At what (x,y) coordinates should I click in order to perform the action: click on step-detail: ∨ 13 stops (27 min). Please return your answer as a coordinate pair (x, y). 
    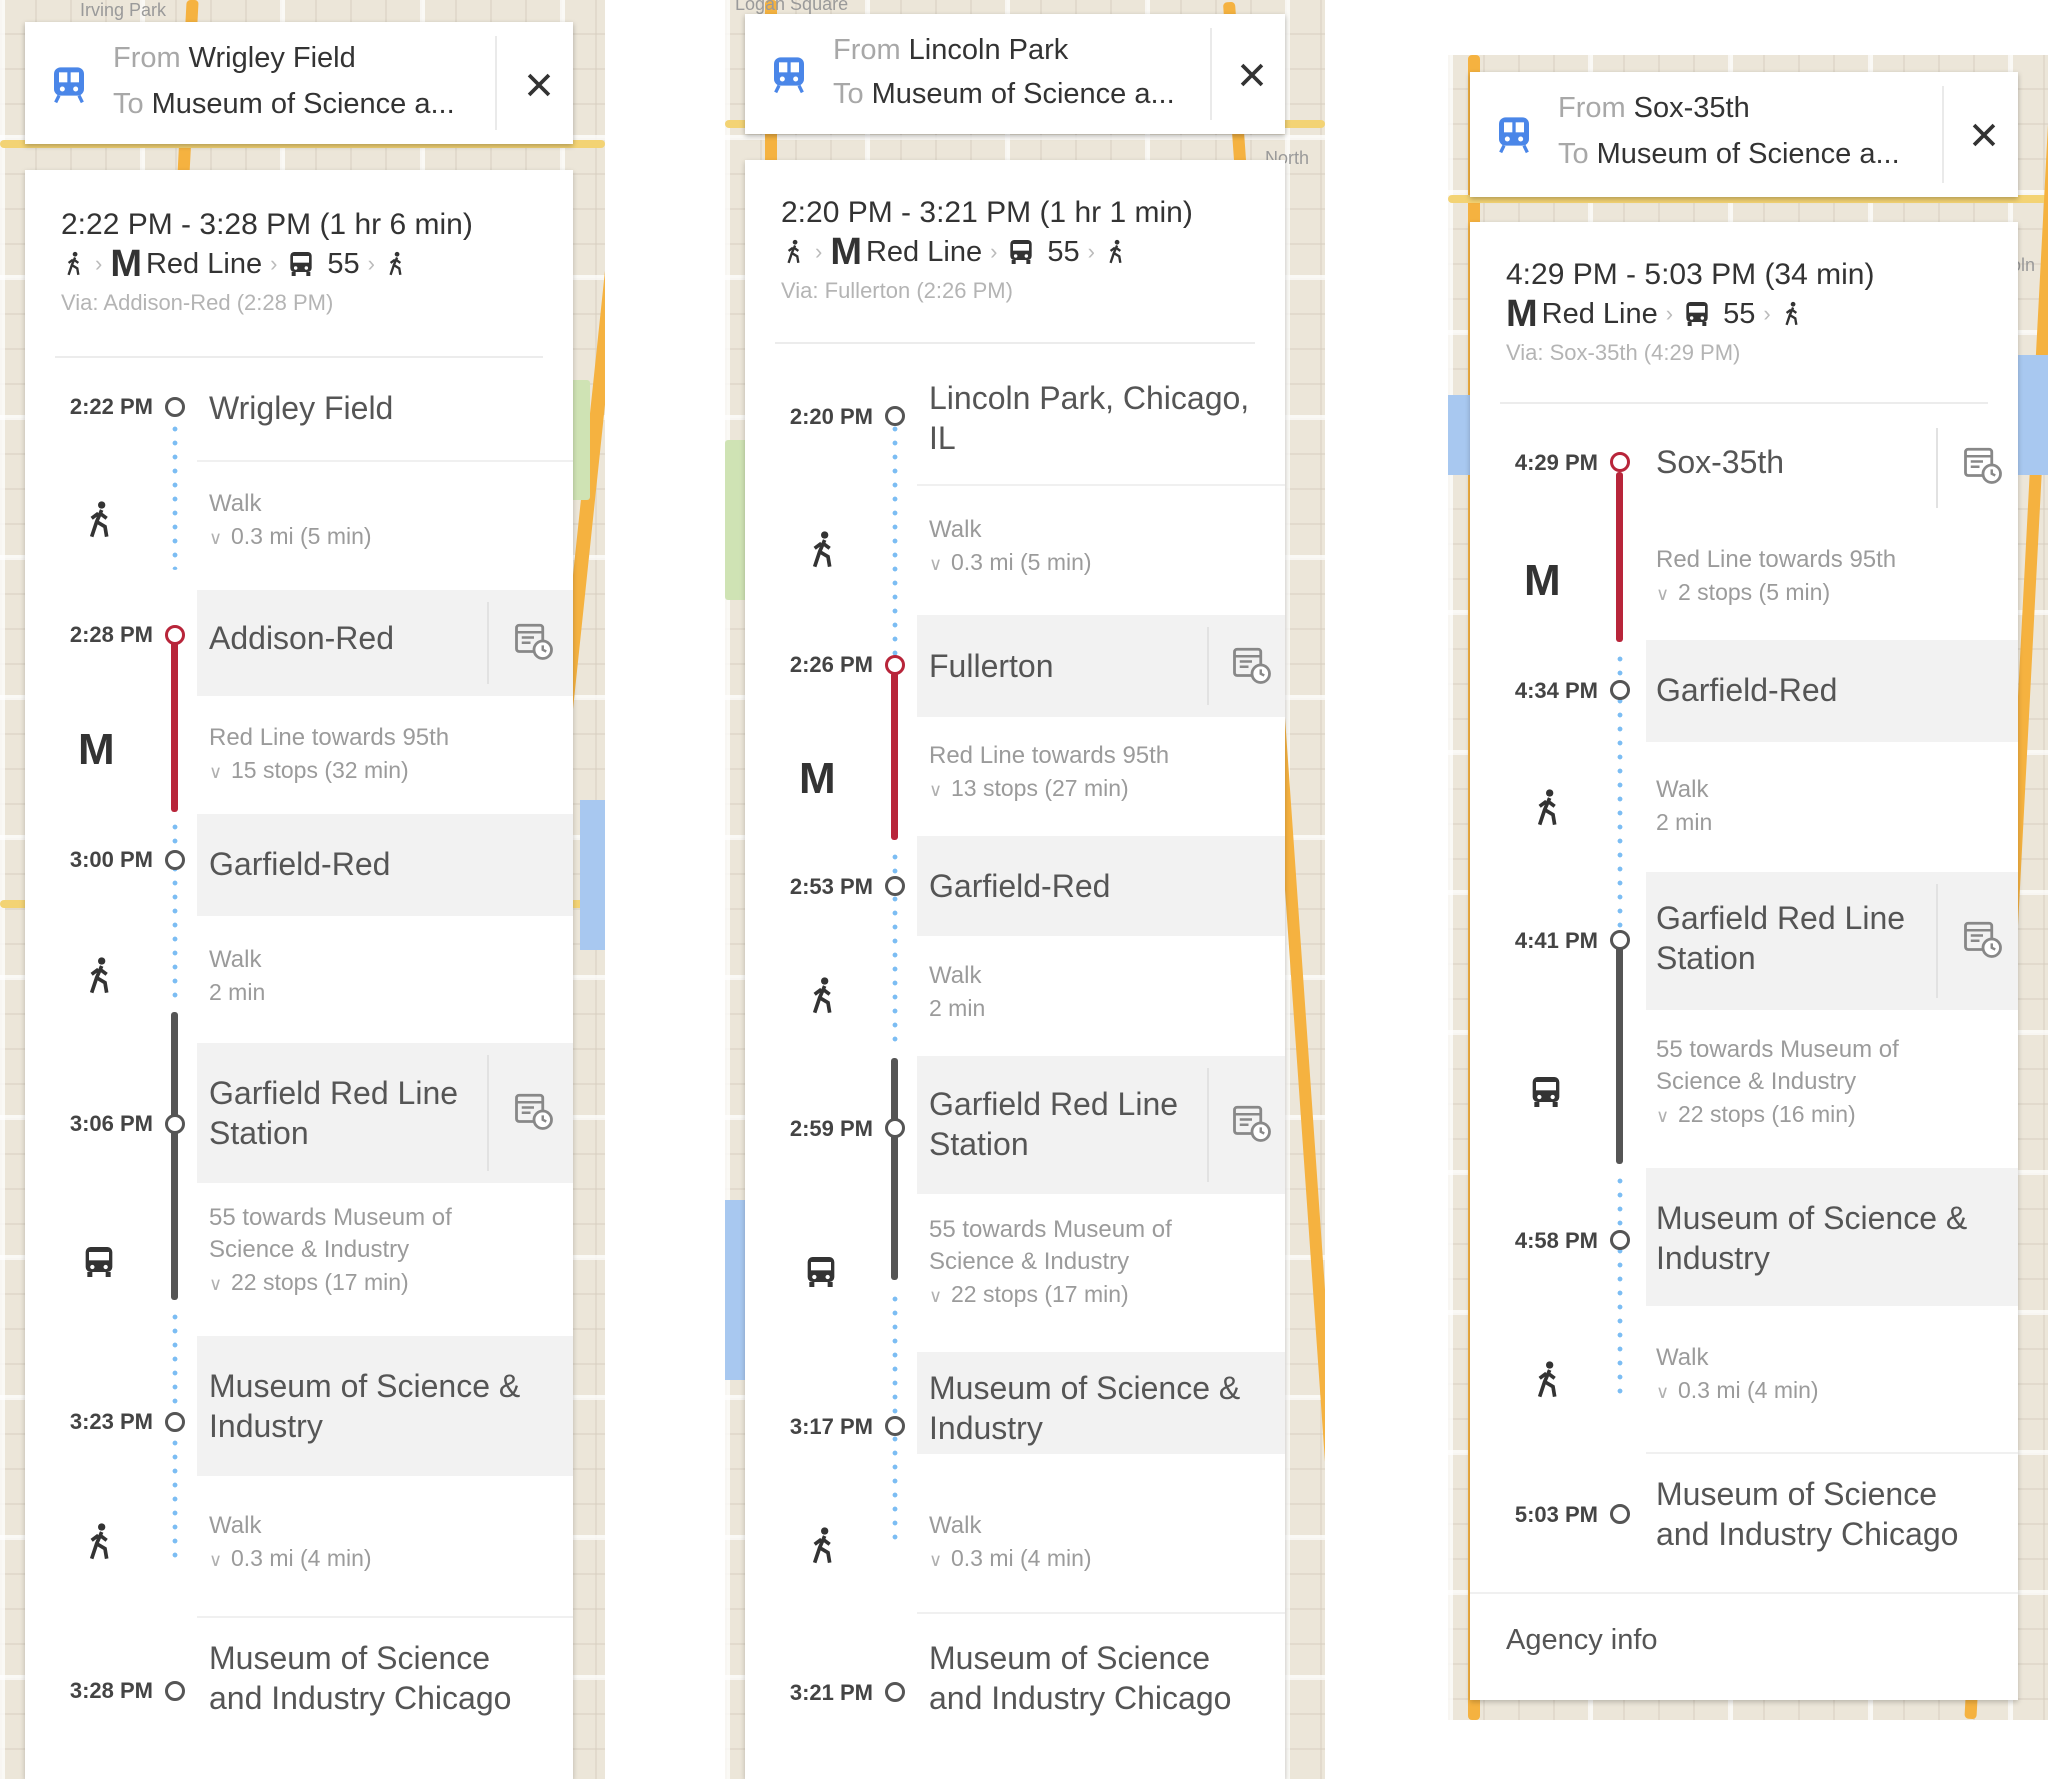
    Looking at the image, I should click on (1029, 789).